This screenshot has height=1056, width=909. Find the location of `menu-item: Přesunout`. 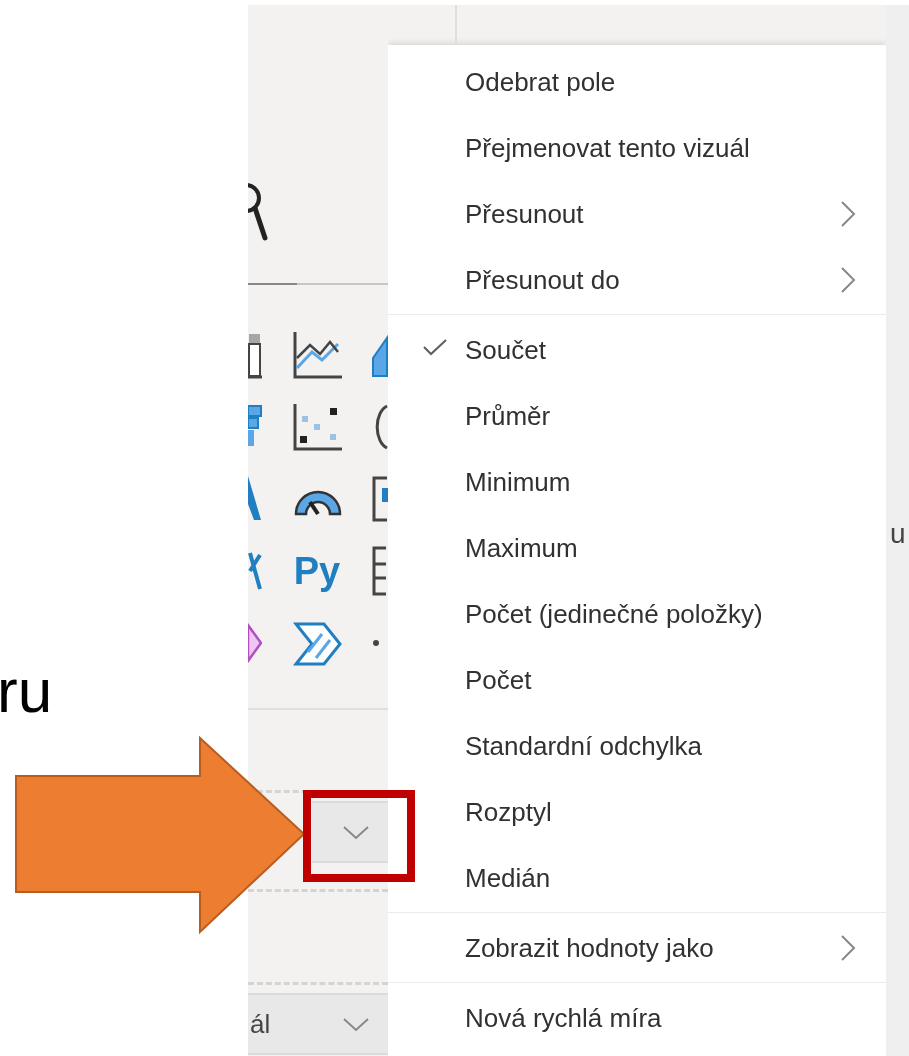

menu-item: Přesunout is located at coordinates (637, 214).